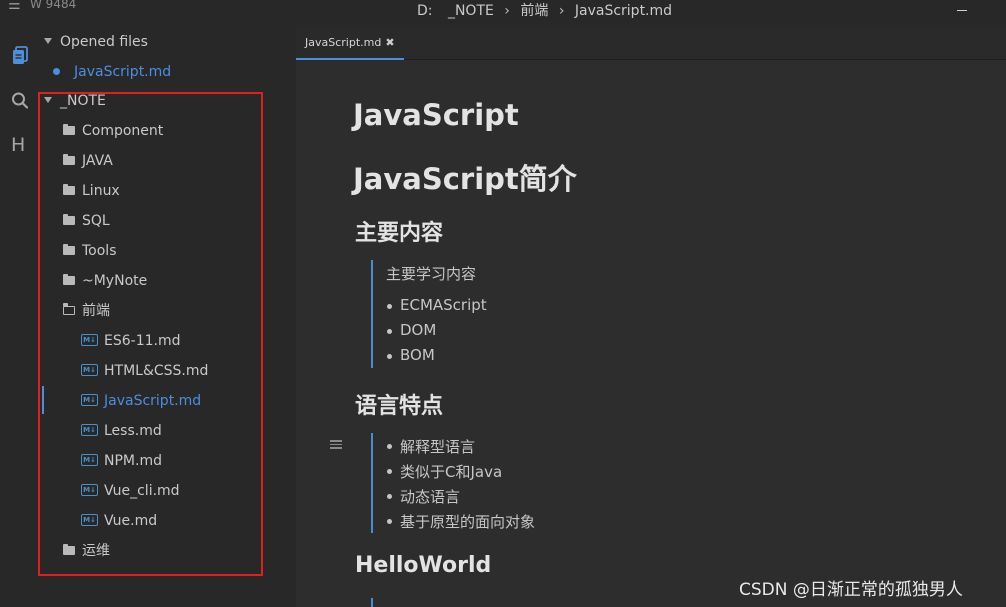  I want to click on folder-frontend: 前端, so click(86, 311).